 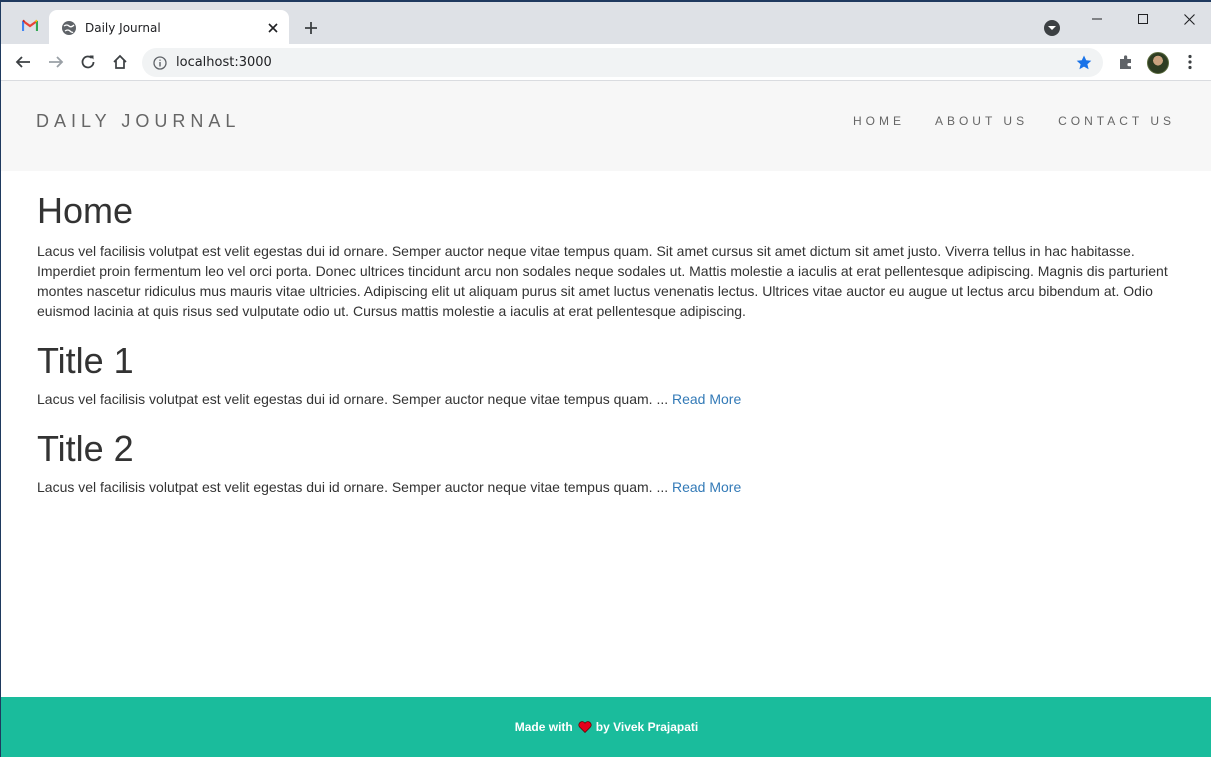 I want to click on nav-links: HOME ABOUT US CONTACT US, so click(x=999, y=121).